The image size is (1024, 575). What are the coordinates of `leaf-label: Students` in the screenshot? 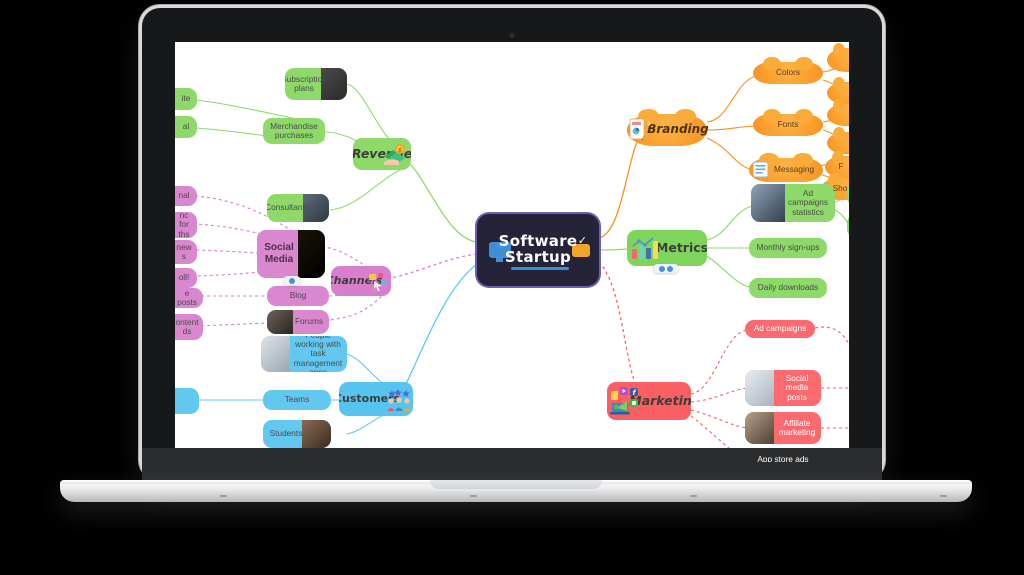 It's located at (286, 433).